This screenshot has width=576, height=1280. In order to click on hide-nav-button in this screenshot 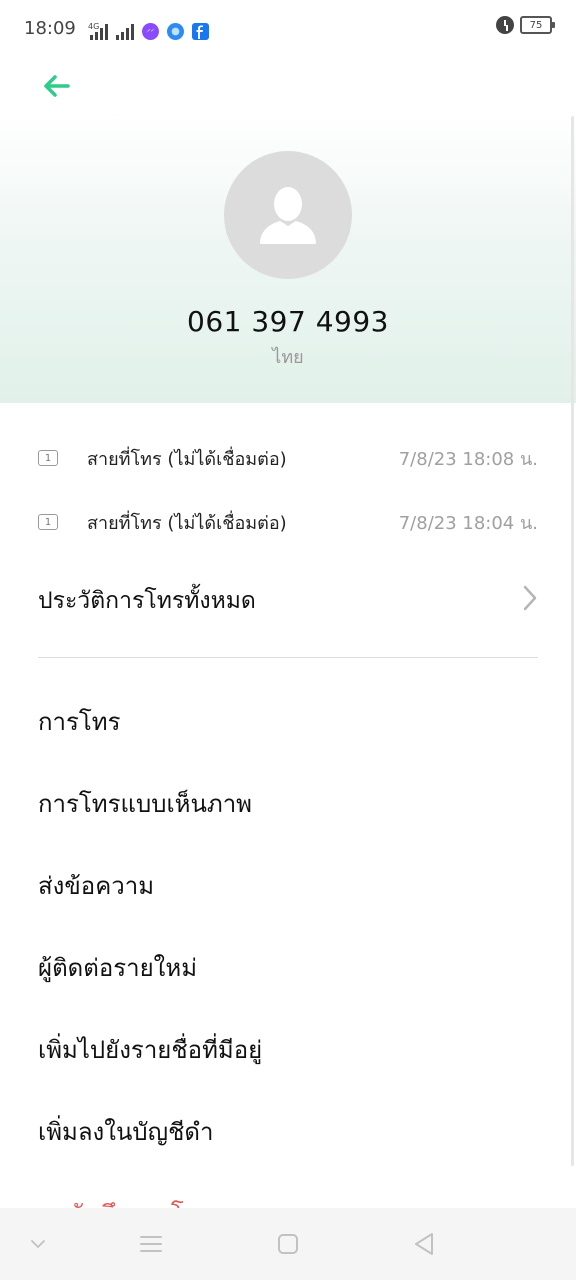, I will do `click(38, 1244)`.